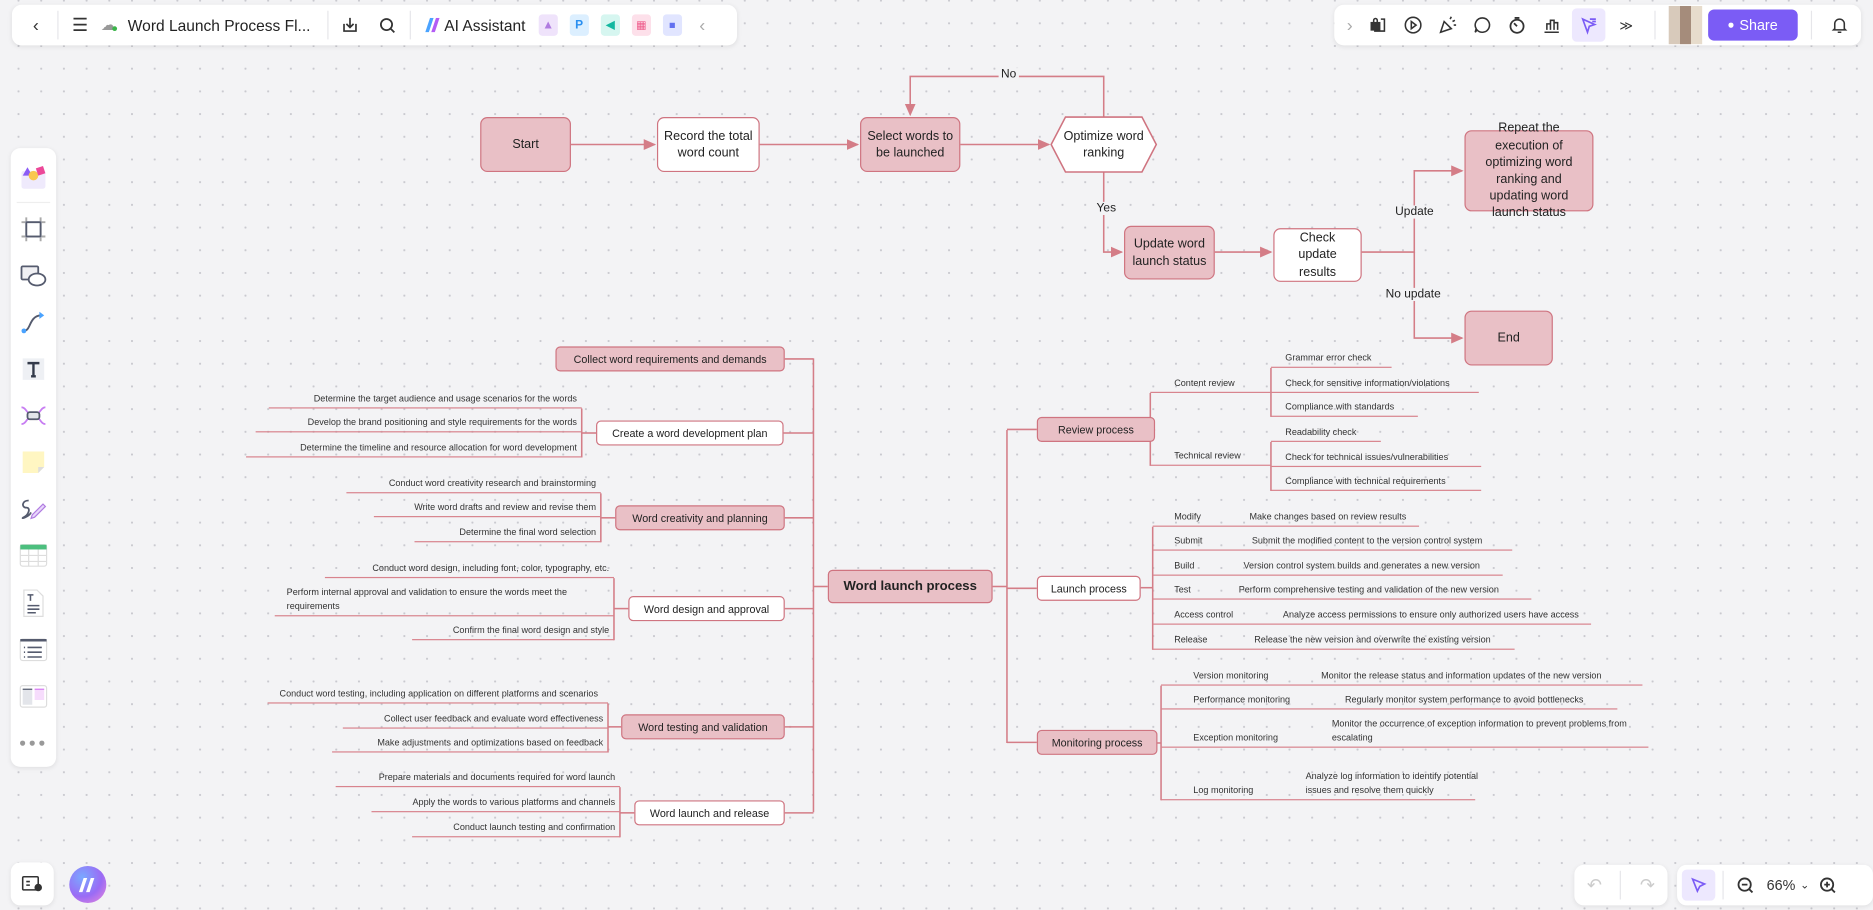 The height and width of the screenshot is (910, 1873). I want to click on mindmap-leaf-text: Confirm the final word design and style, so click(531, 630).